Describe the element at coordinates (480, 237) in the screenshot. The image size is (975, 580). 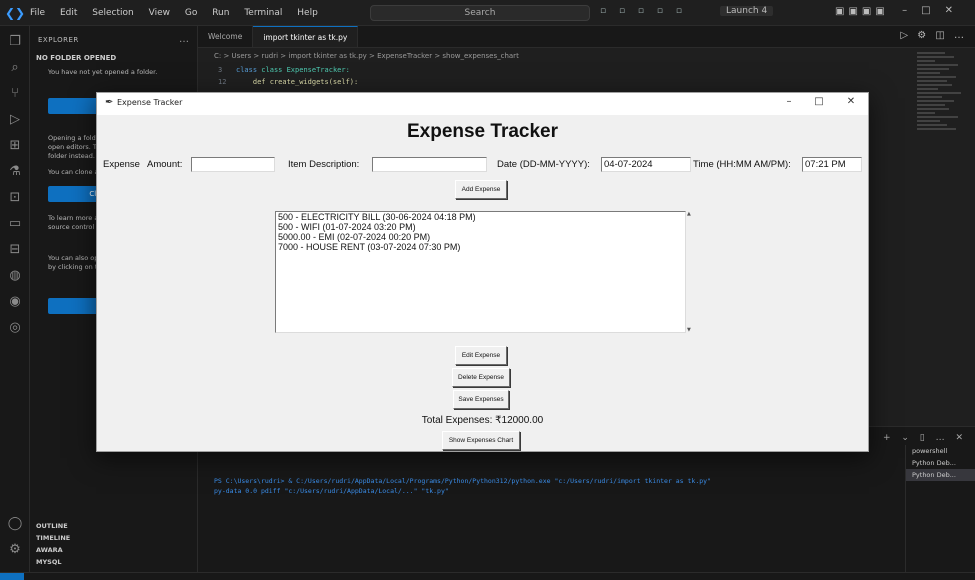
I see `list-item: 5000.00 - EMI (02-07-2024 00:20 PM)` at that location.